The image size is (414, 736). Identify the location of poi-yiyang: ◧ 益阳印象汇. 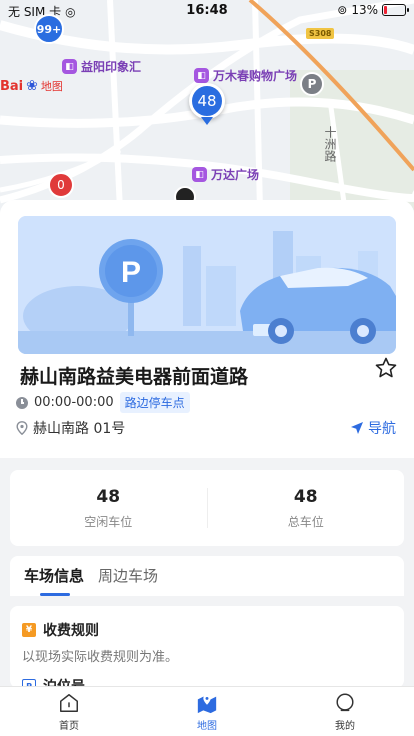
(101, 66).